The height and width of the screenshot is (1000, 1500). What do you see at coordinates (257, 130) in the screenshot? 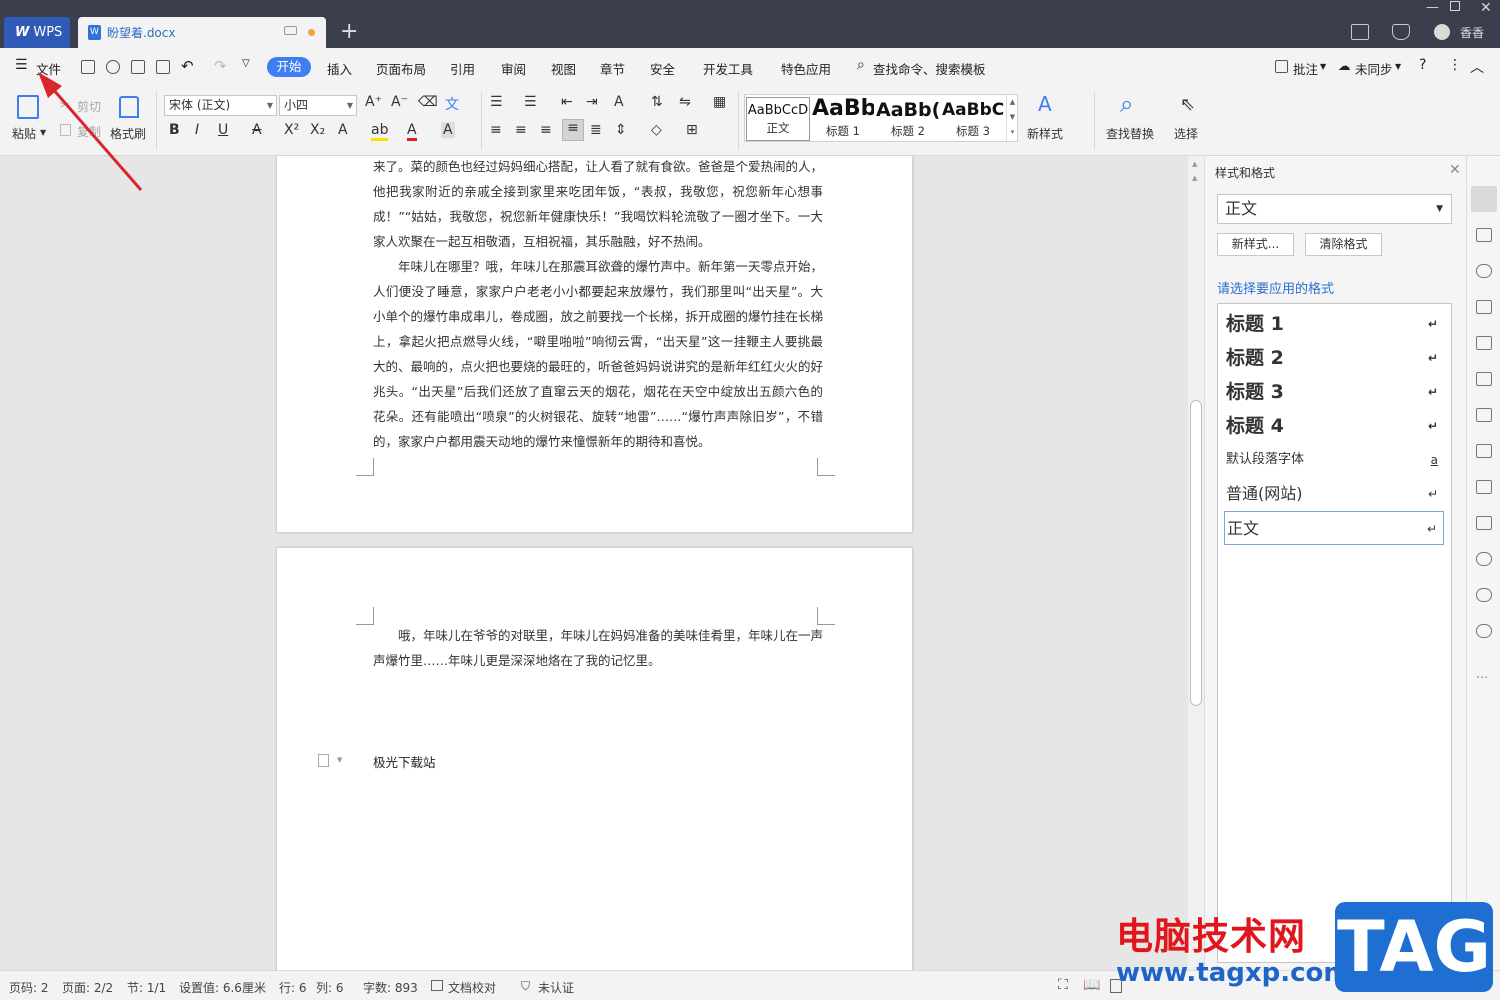
I see `strikethrough-icon: A` at bounding box center [257, 130].